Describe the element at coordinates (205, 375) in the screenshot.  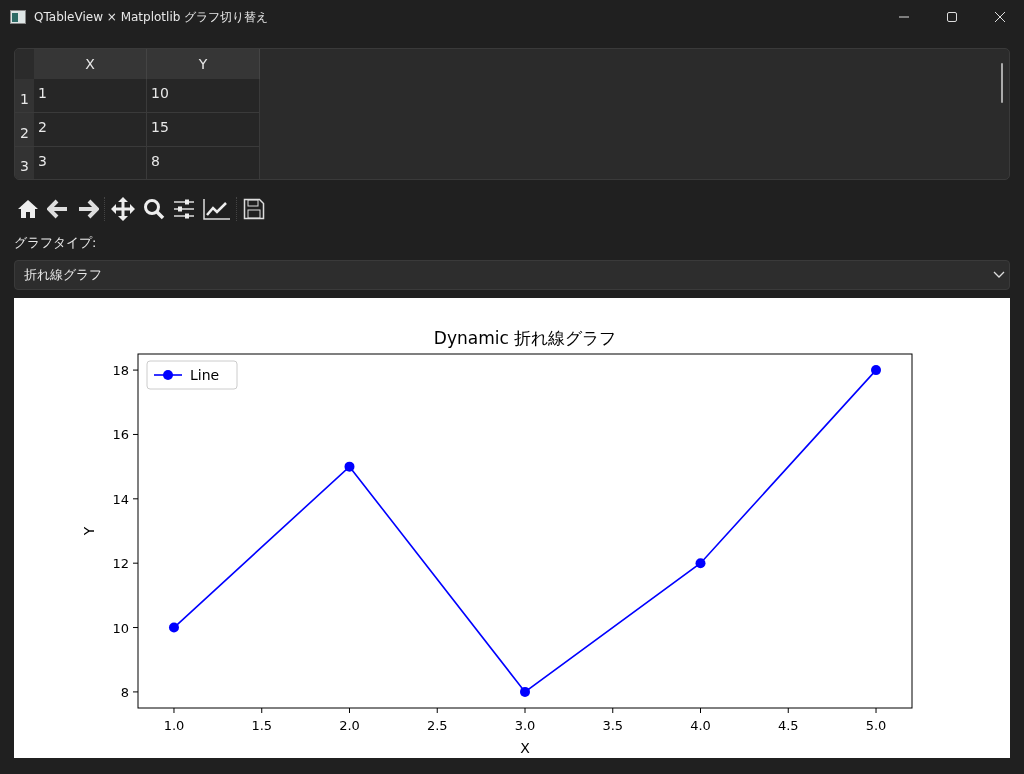
I see `legend-label: Line` at that location.